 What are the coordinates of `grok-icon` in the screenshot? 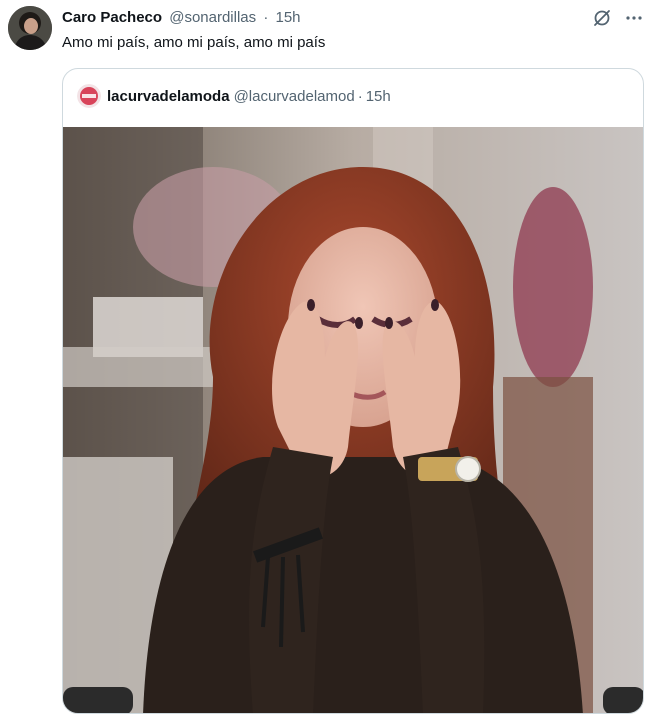 It's located at (602, 18).